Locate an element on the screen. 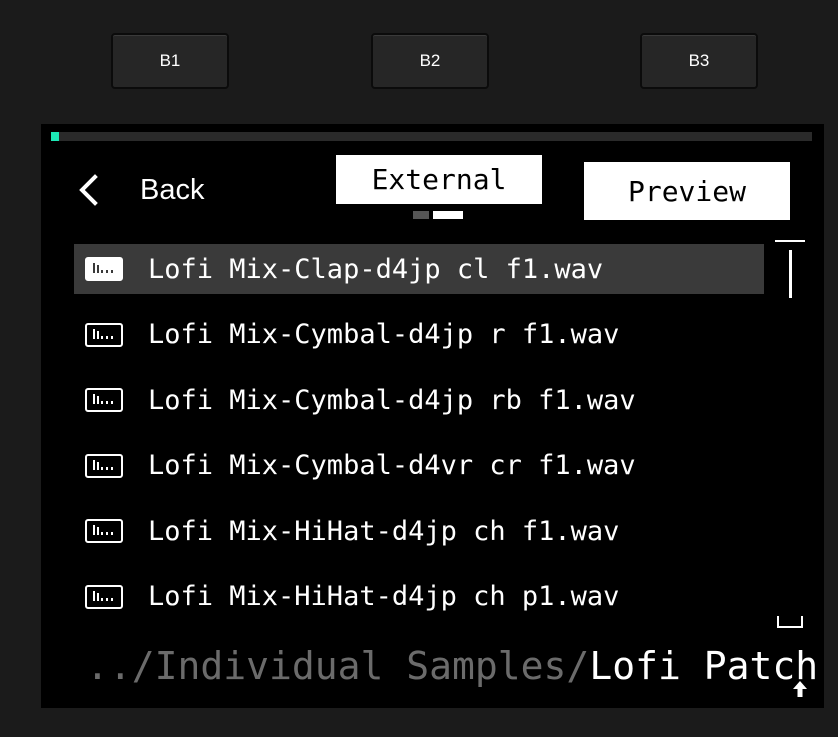  back-label: Back is located at coordinates (172, 189).